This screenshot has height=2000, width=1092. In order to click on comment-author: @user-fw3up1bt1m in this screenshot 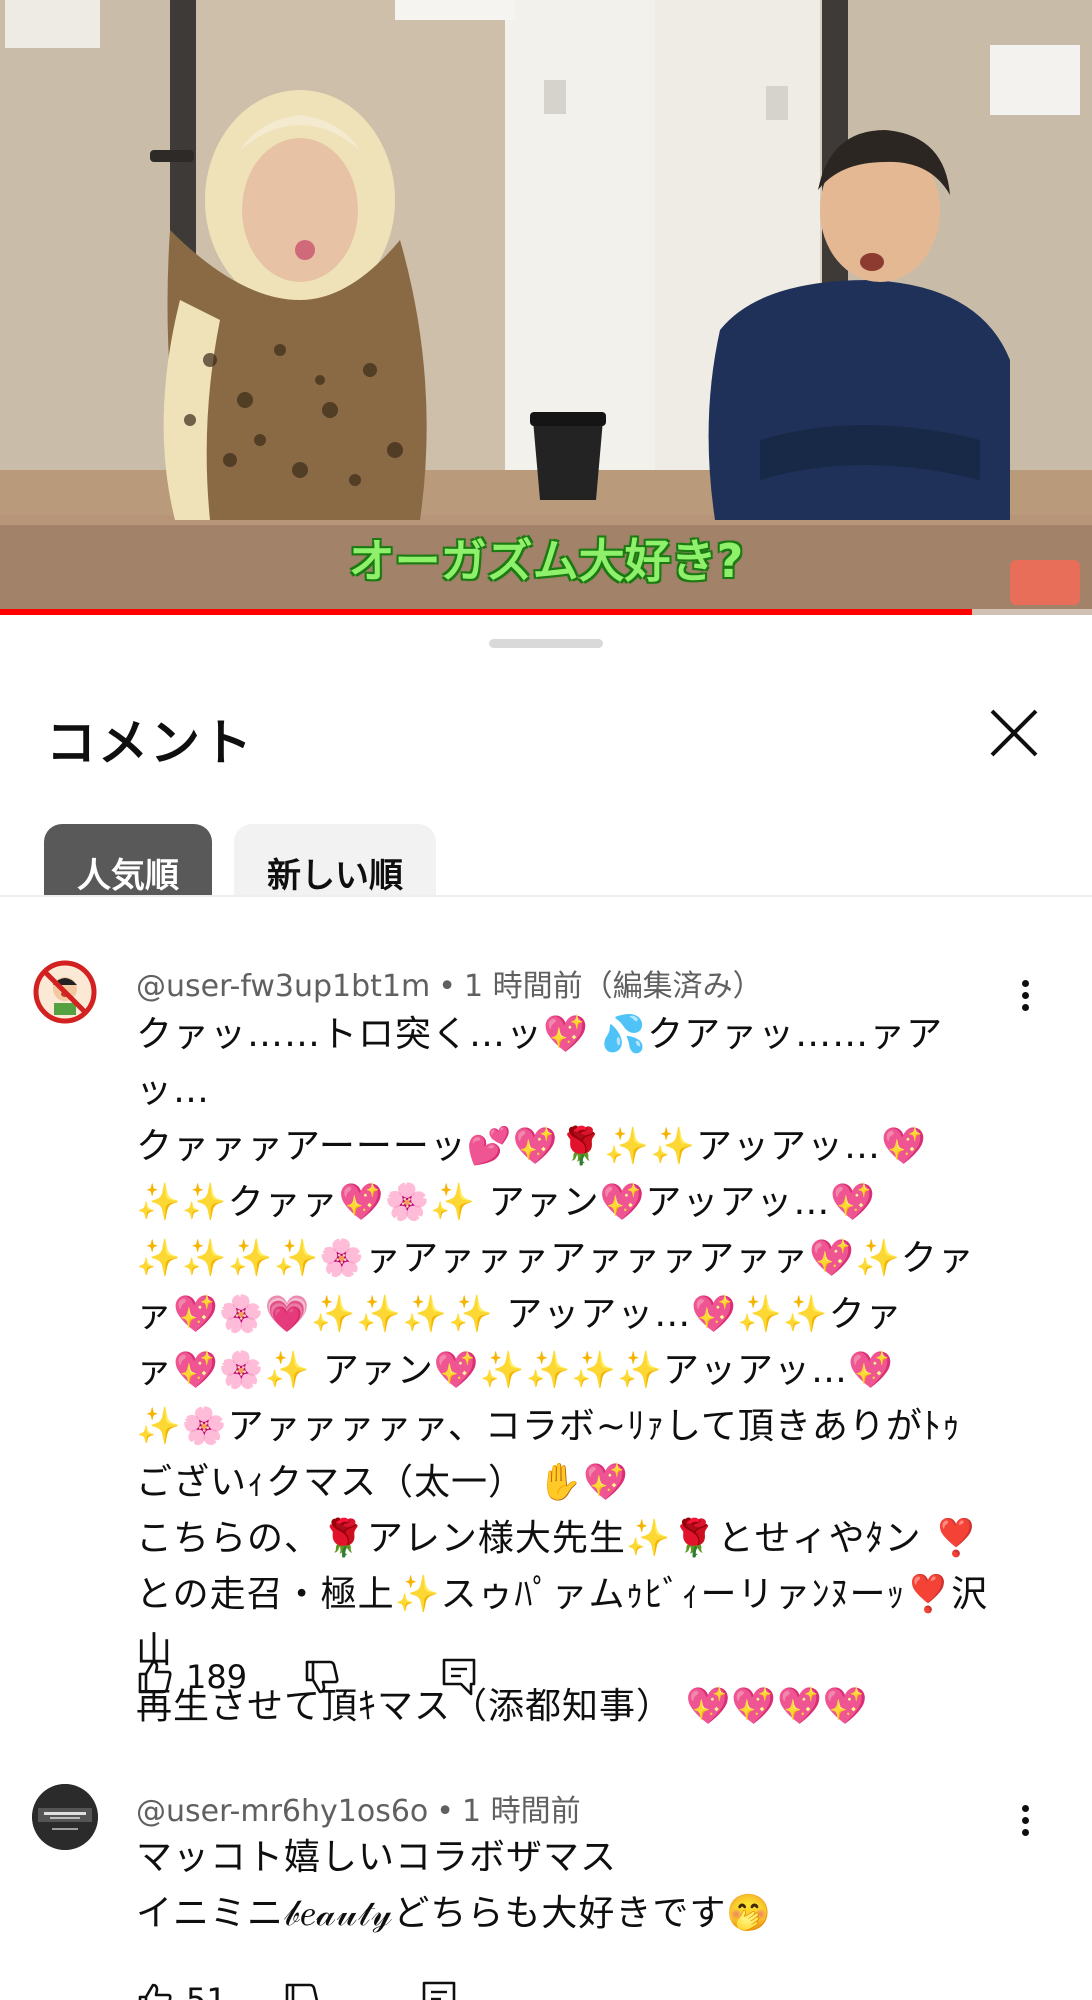, I will do `click(283, 986)`.